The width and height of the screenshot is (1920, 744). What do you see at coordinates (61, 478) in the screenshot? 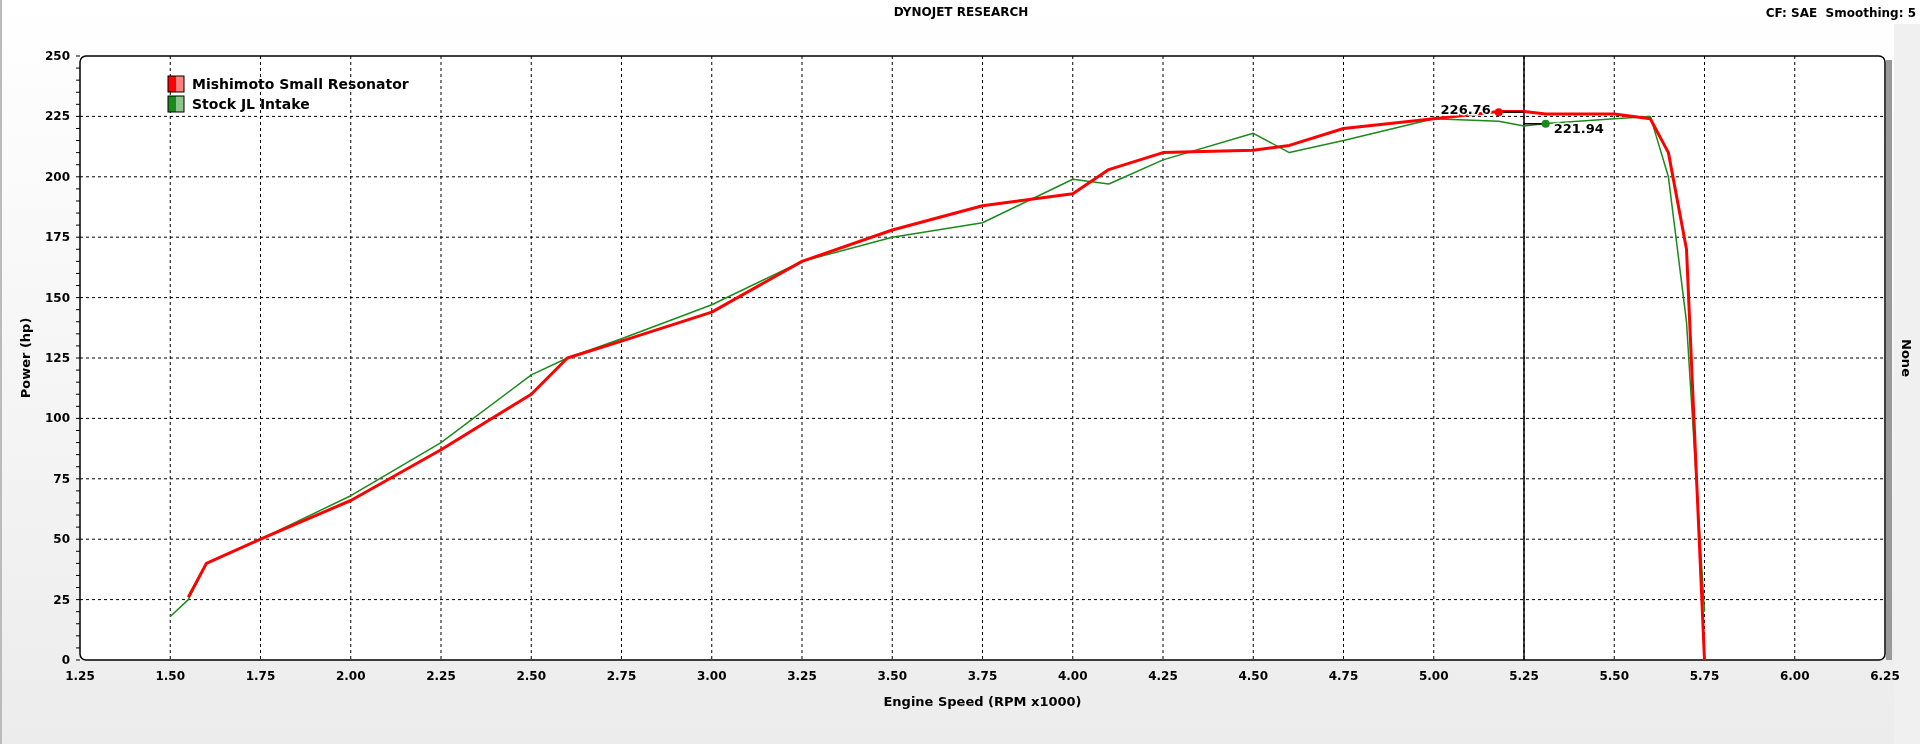
I see `y-tick-label: 75` at bounding box center [61, 478].